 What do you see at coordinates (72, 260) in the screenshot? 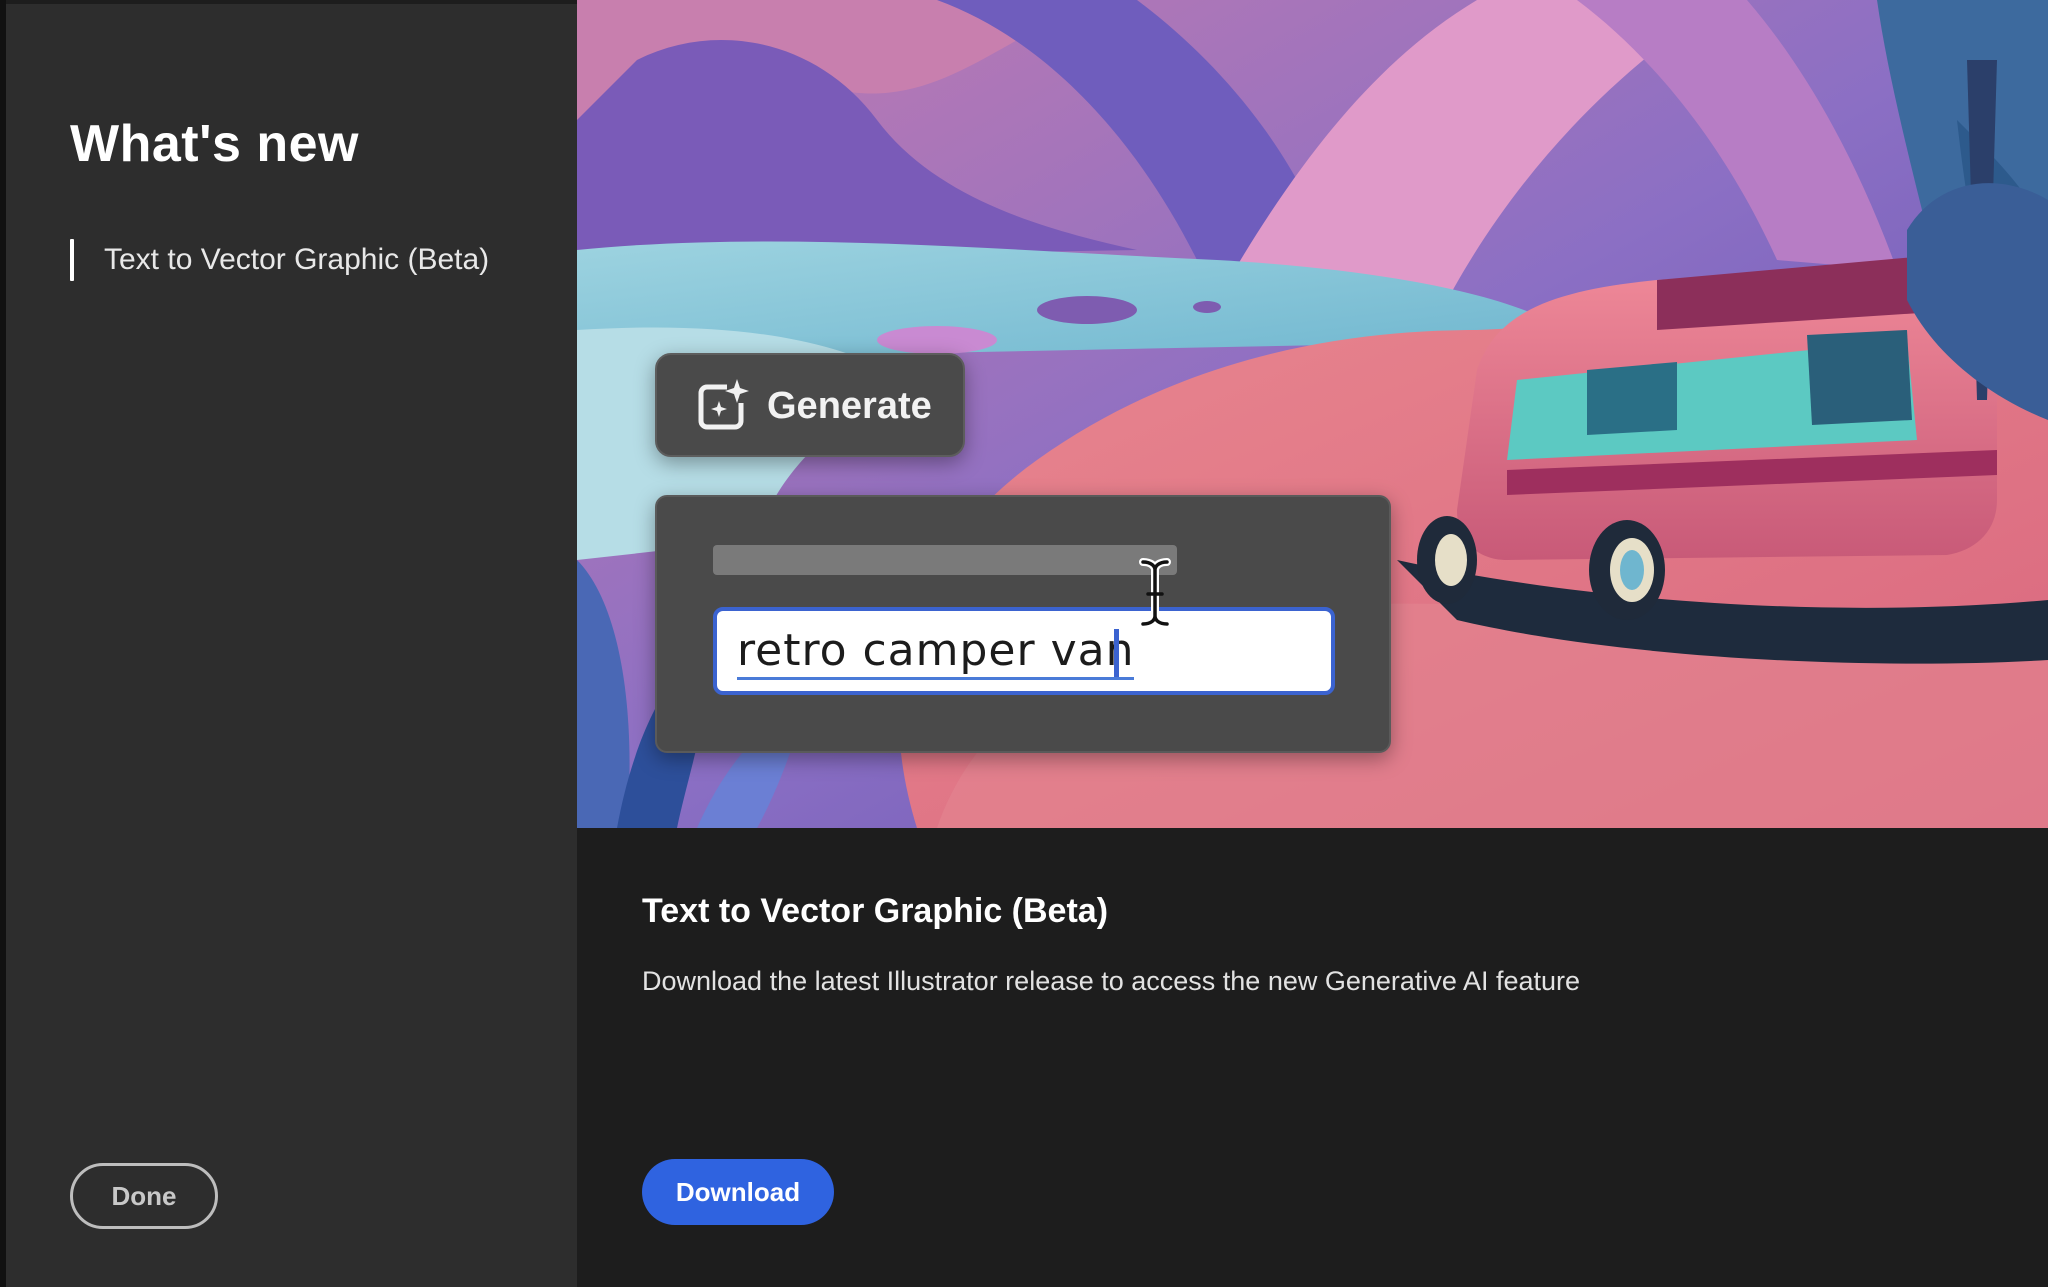
I see `selected-indicator` at bounding box center [72, 260].